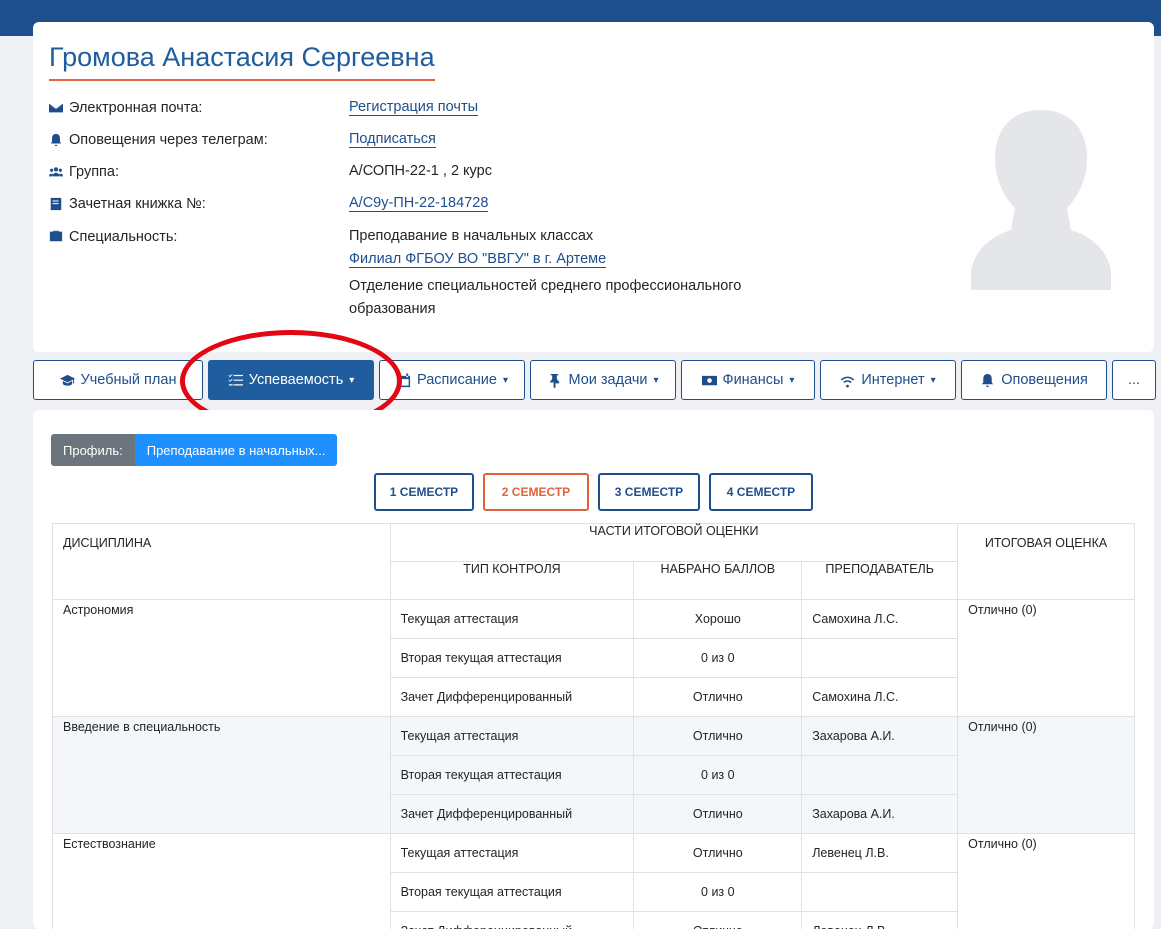 This screenshot has width=1161, height=929. What do you see at coordinates (424, 492) in the screenshot?
I see `semester-tab-1: 1 СЕМЕСТР` at bounding box center [424, 492].